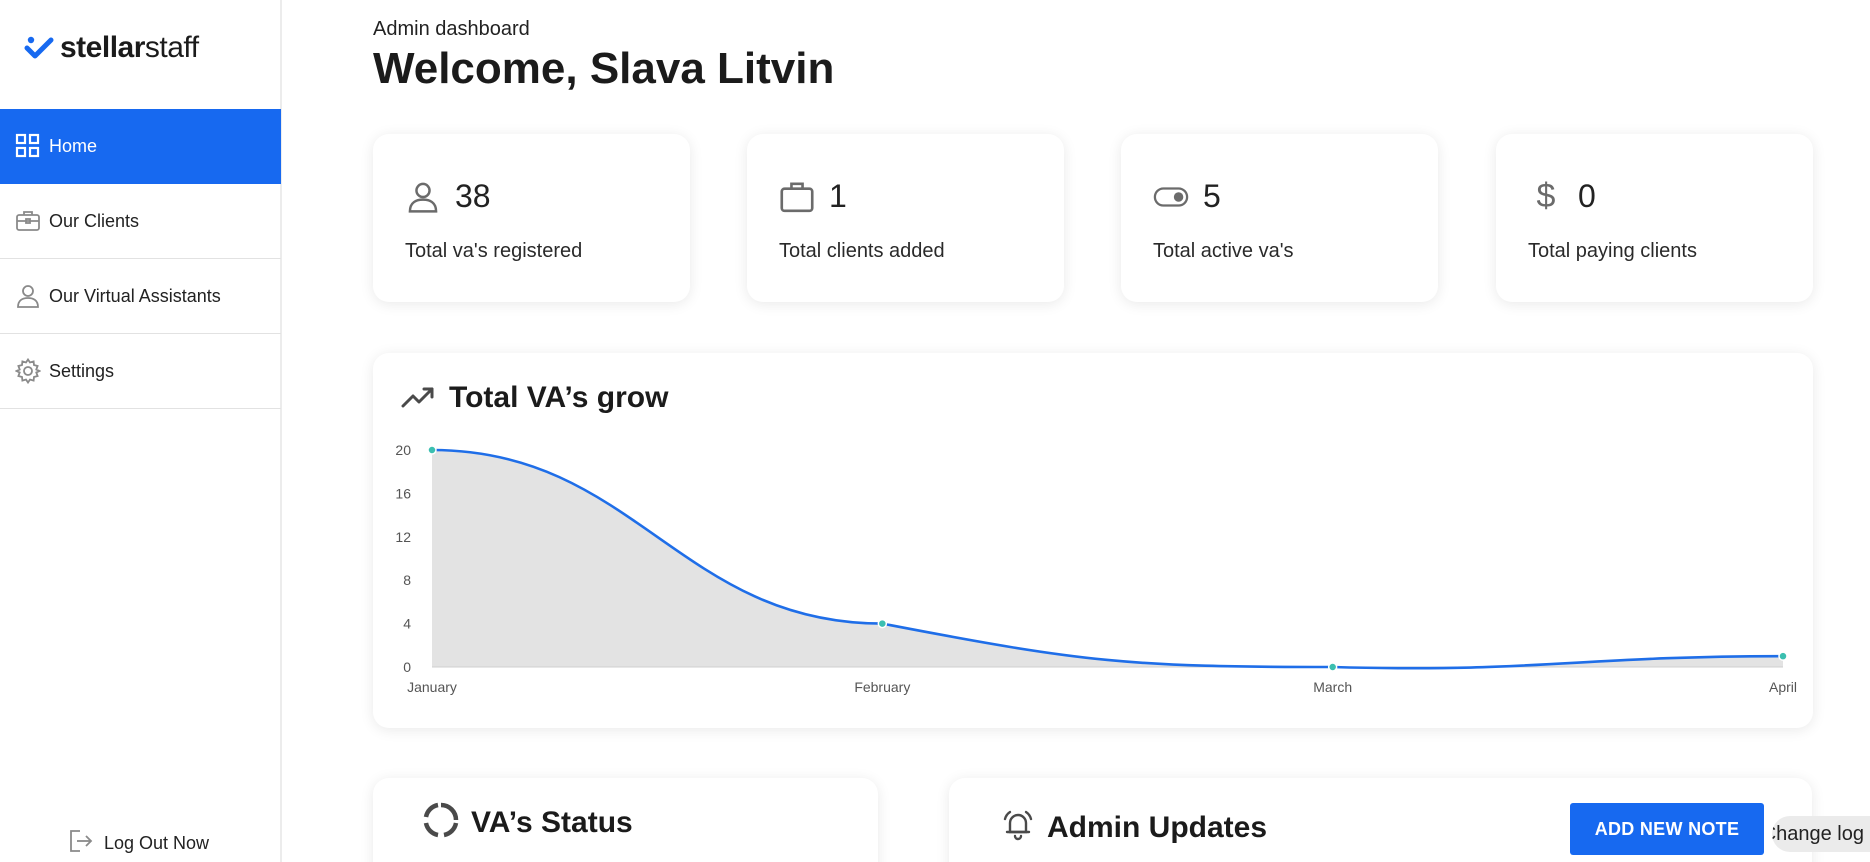 This screenshot has width=1870, height=862. What do you see at coordinates (1171, 197) in the screenshot?
I see `toggle-icon` at bounding box center [1171, 197].